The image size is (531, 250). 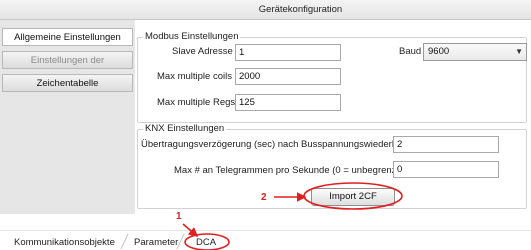 I want to click on baud-select: 9600 ▼, so click(x=475, y=52).